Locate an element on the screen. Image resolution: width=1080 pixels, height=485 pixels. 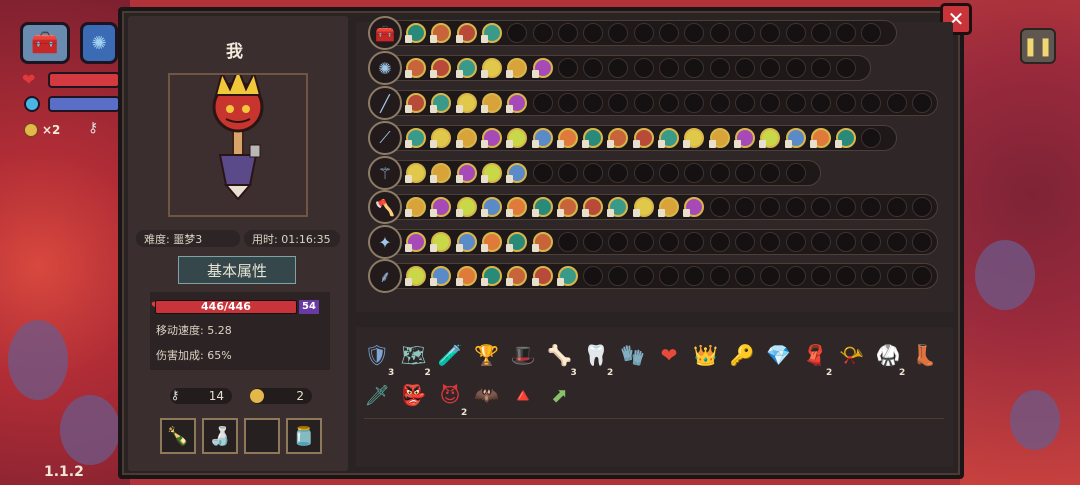
weapon-slot: ✺ is located at coordinates (385, 68).